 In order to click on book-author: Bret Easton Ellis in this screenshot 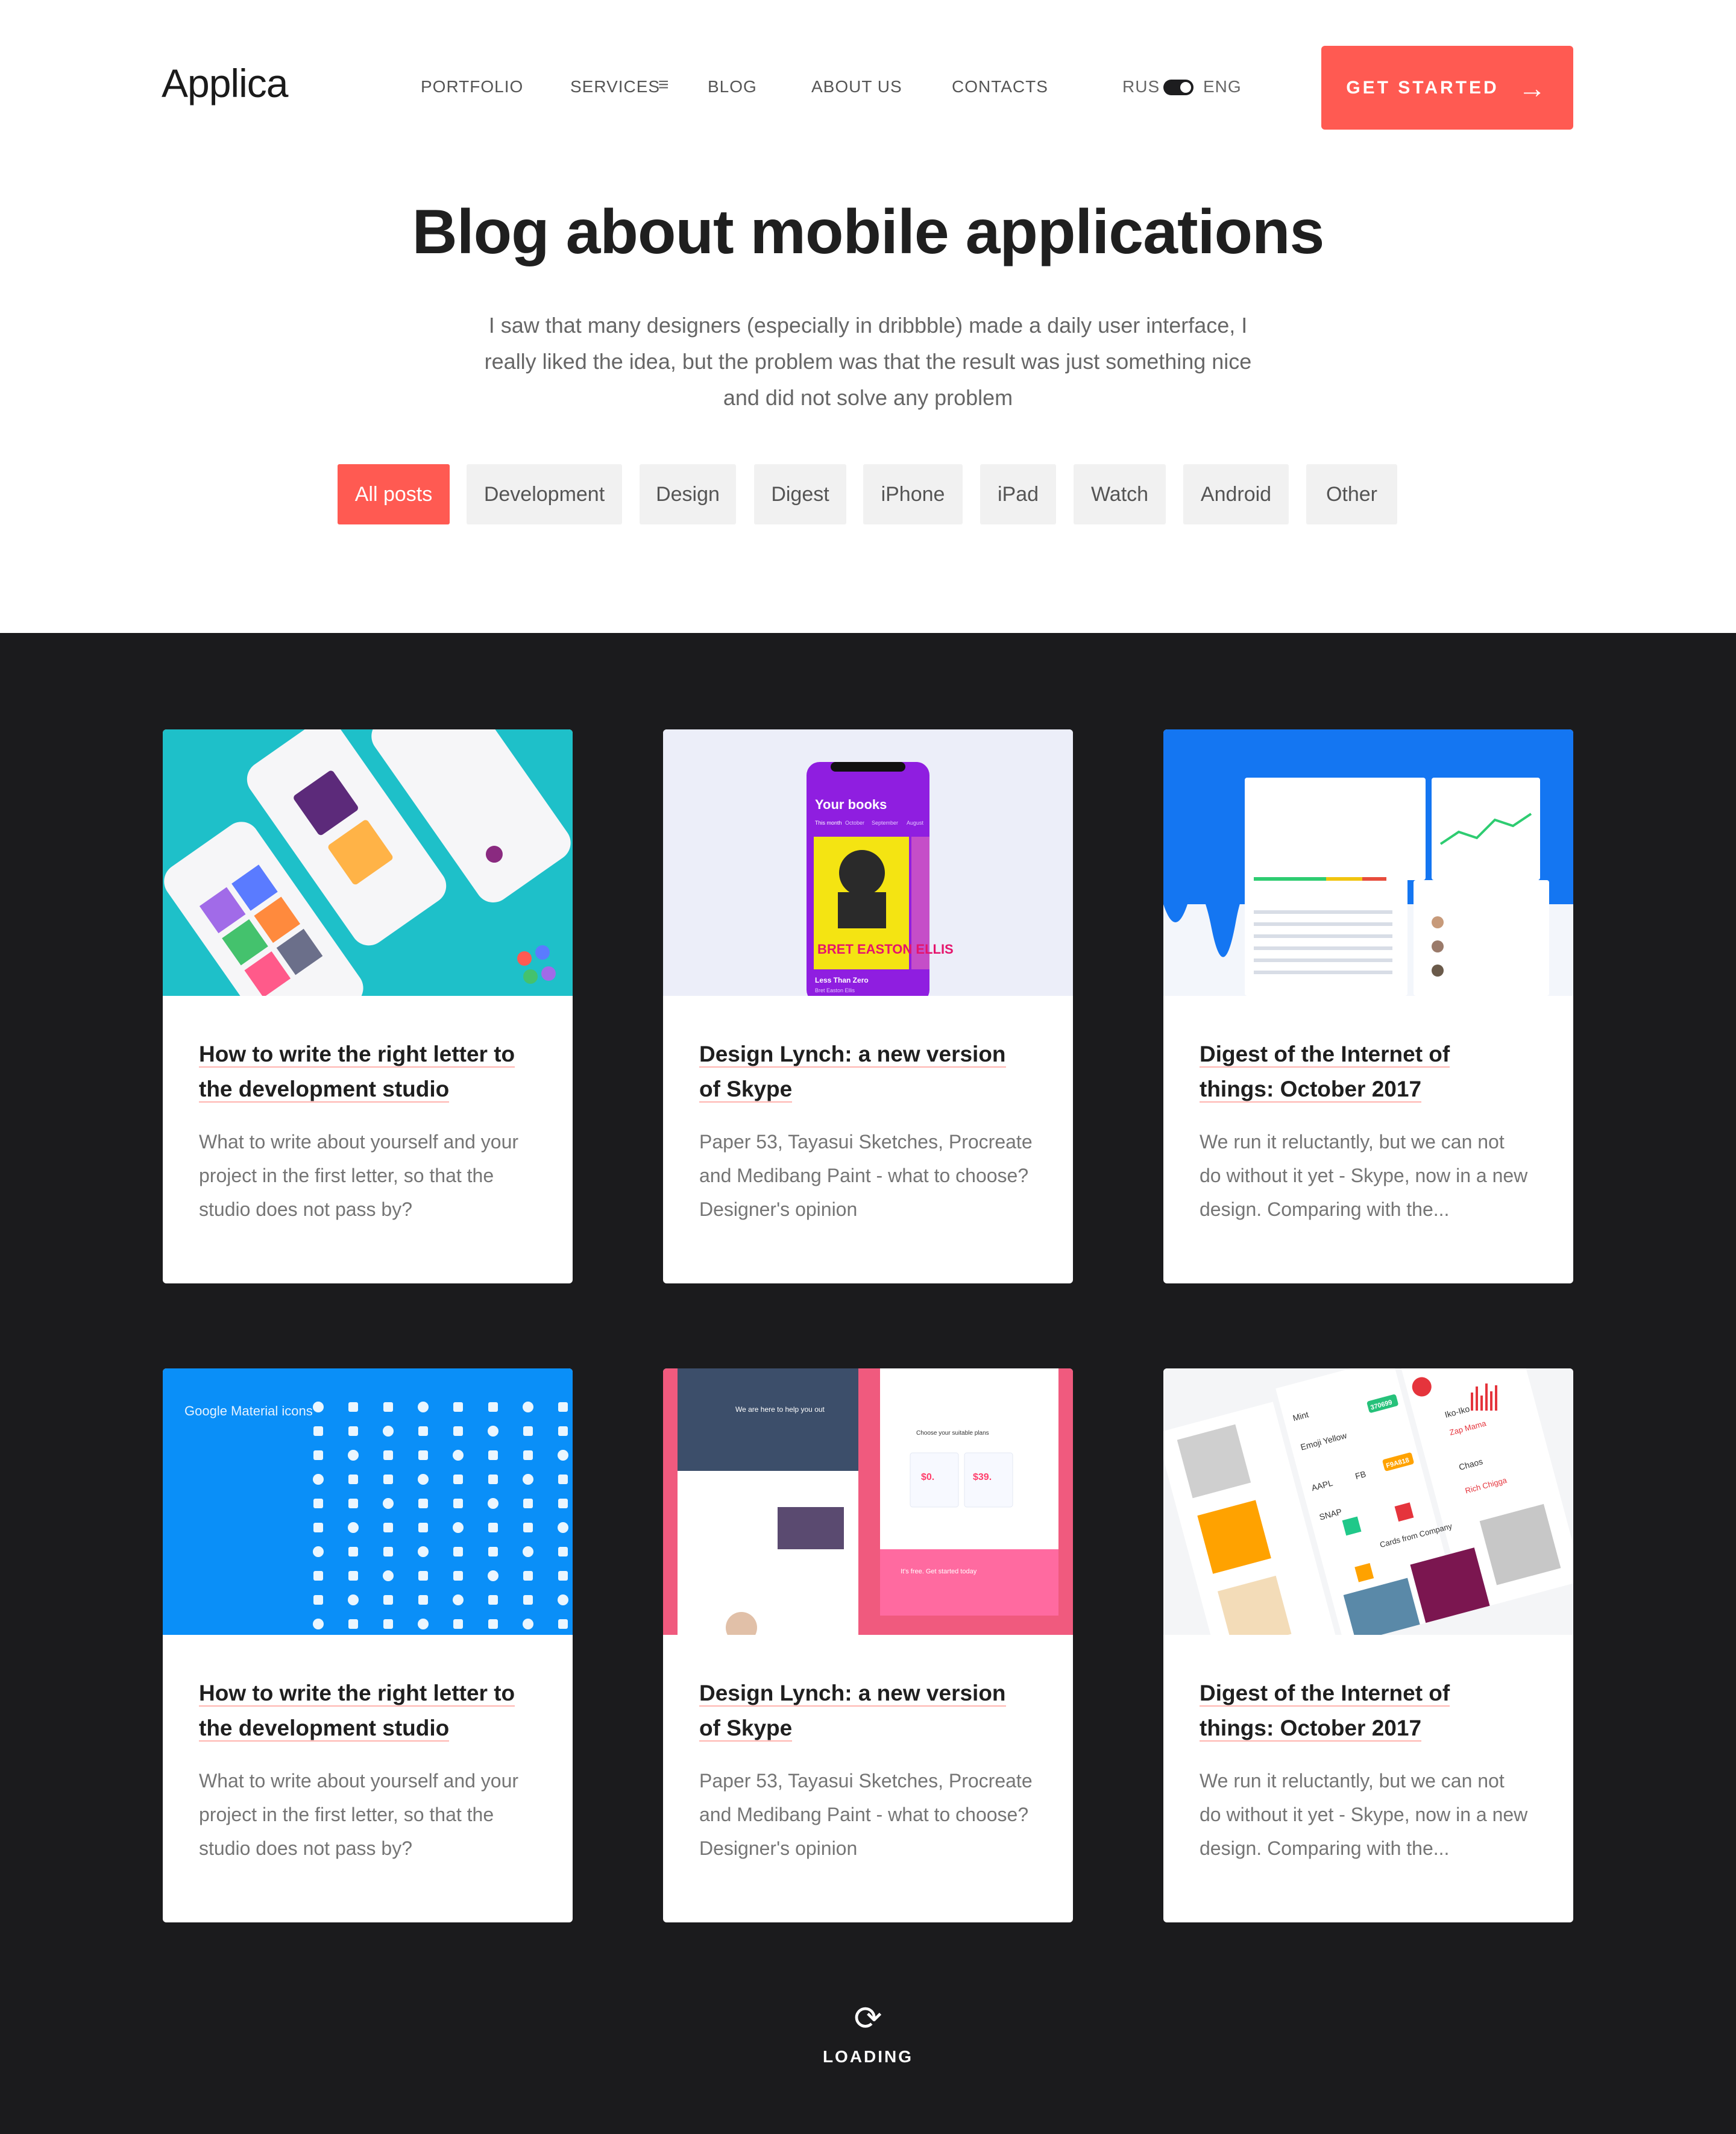, I will do `click(835, 990)`.